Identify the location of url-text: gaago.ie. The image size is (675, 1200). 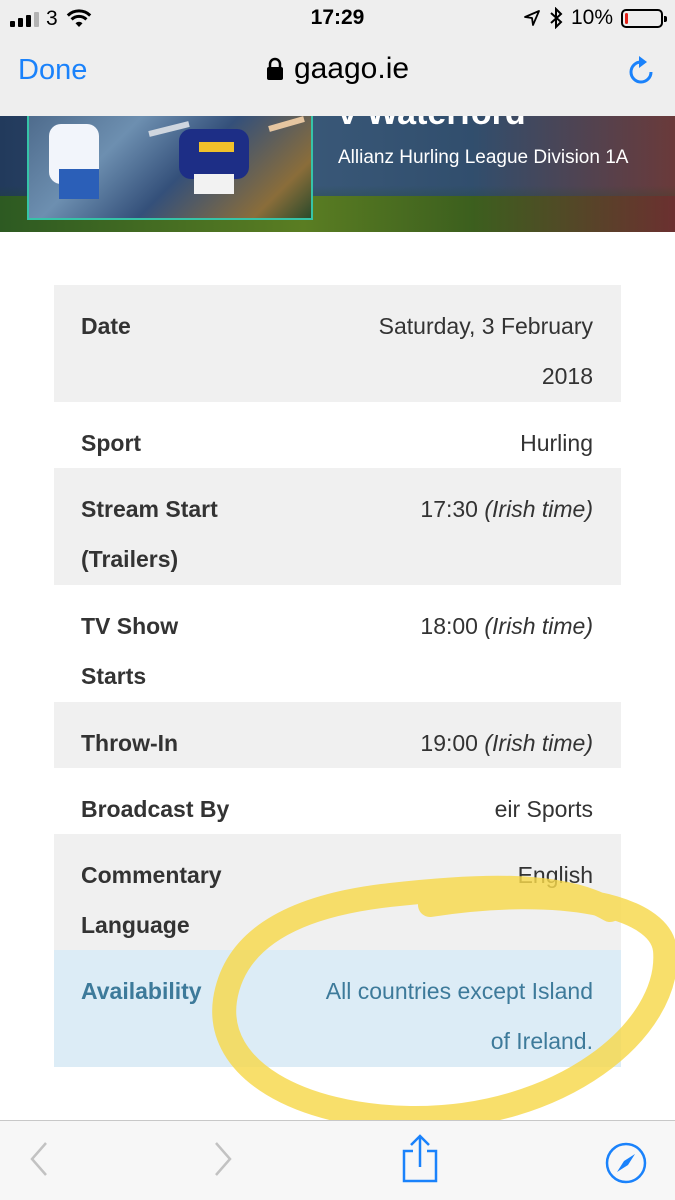
(351, 68).